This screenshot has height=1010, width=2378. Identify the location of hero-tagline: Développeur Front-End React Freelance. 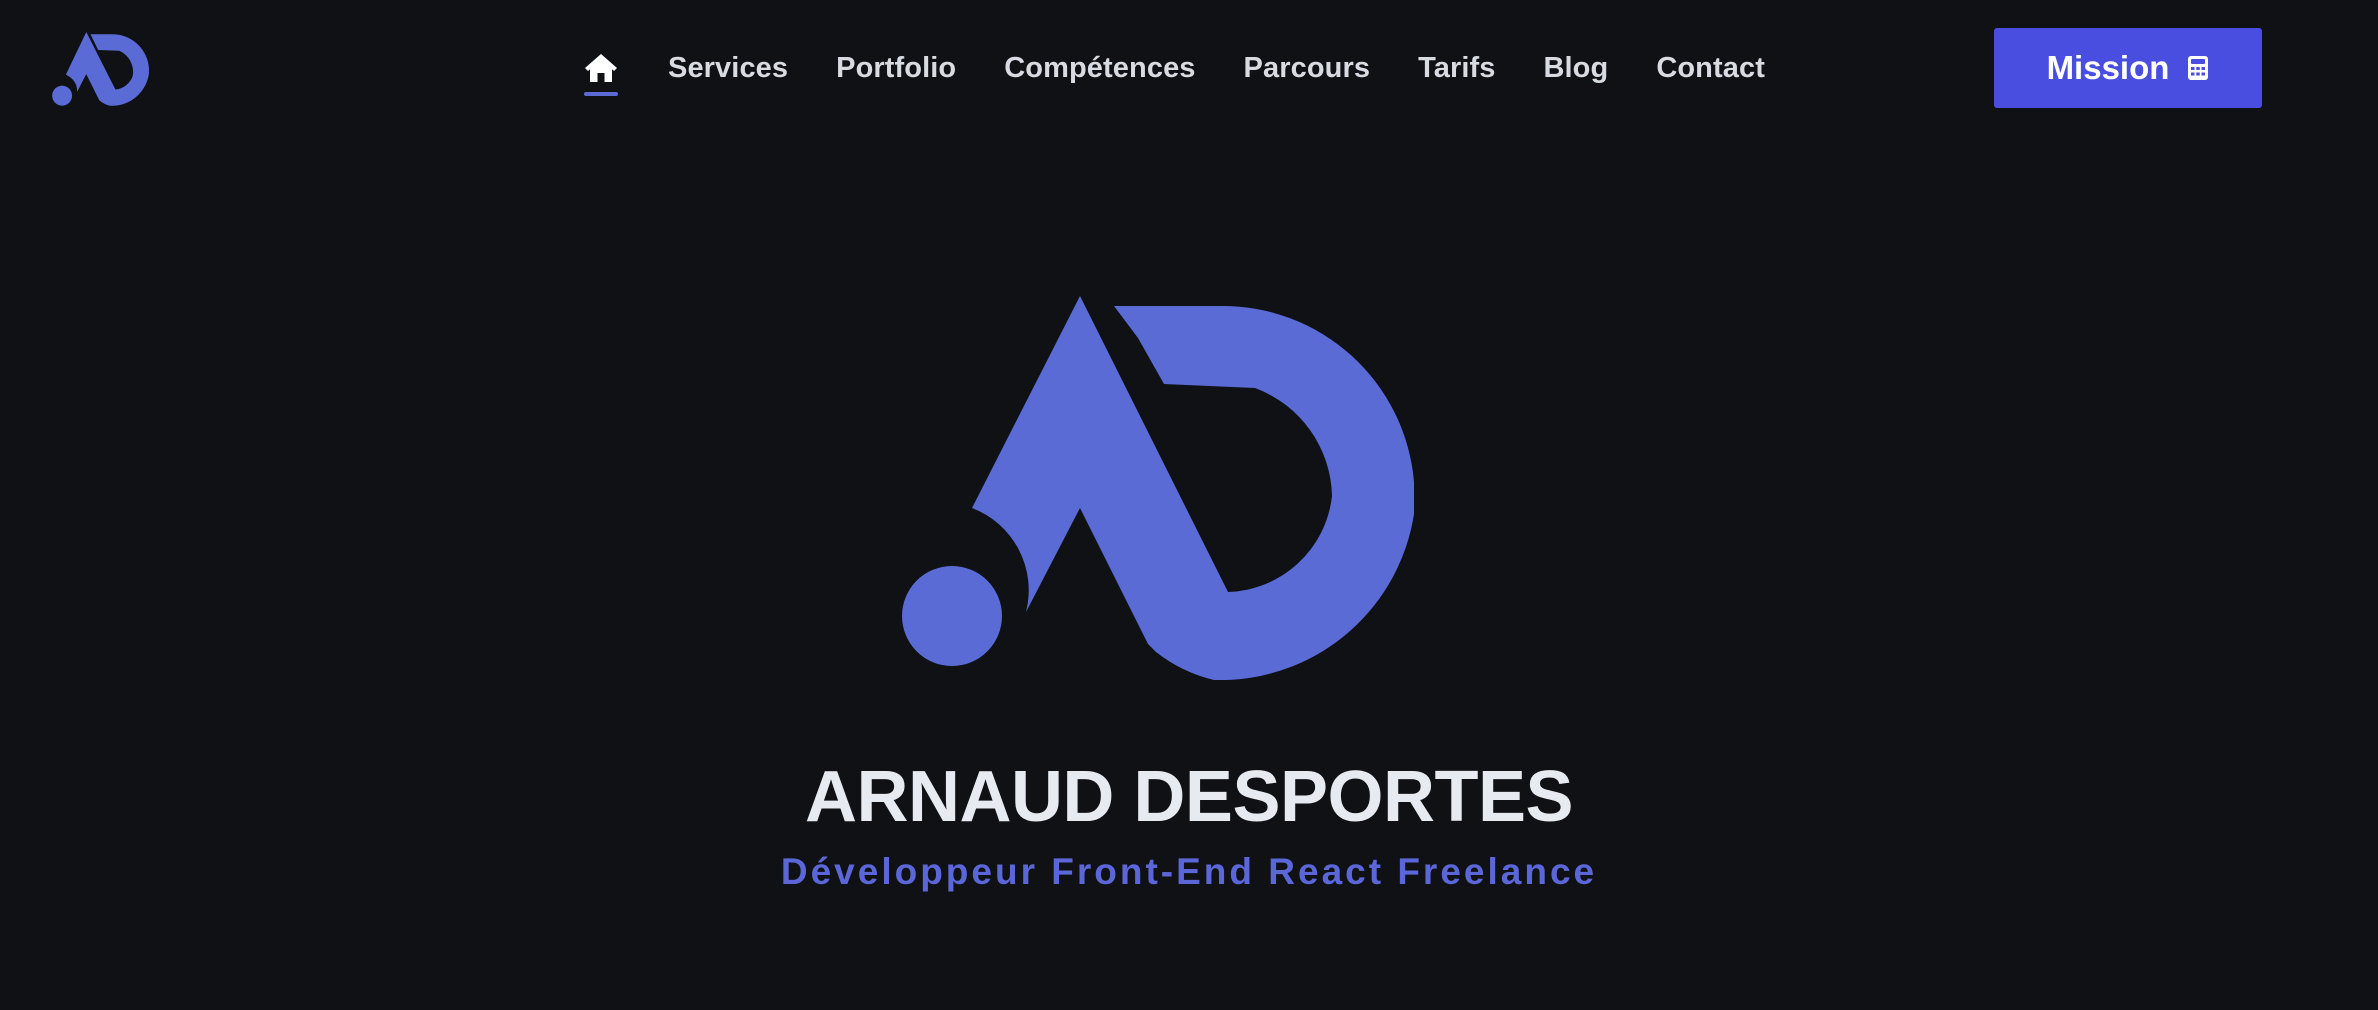
(1189, 871).